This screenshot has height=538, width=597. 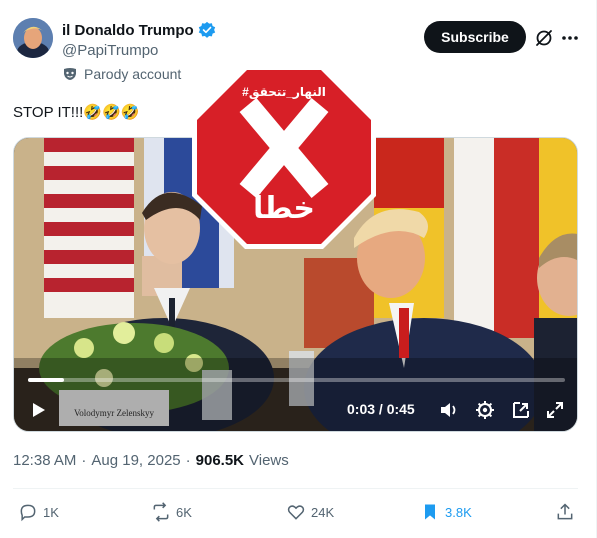 What do you see at coordinates (128, 30) in the screenshot?
I see `author-display-name: il Donaldo Trumpo` at bounding box center [128, 30].